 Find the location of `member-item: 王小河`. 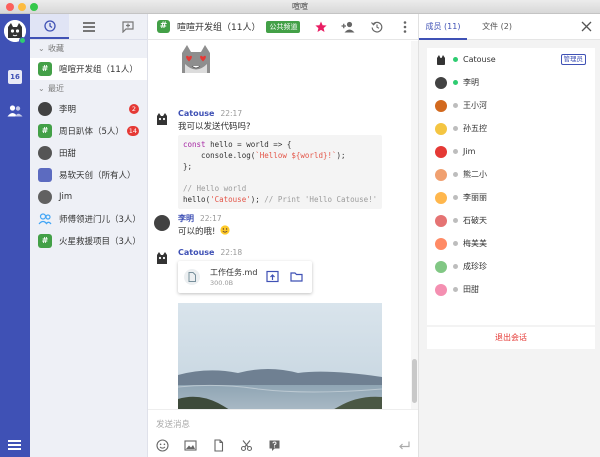

member-item: 王小河 is located at coordinates (511, 105).